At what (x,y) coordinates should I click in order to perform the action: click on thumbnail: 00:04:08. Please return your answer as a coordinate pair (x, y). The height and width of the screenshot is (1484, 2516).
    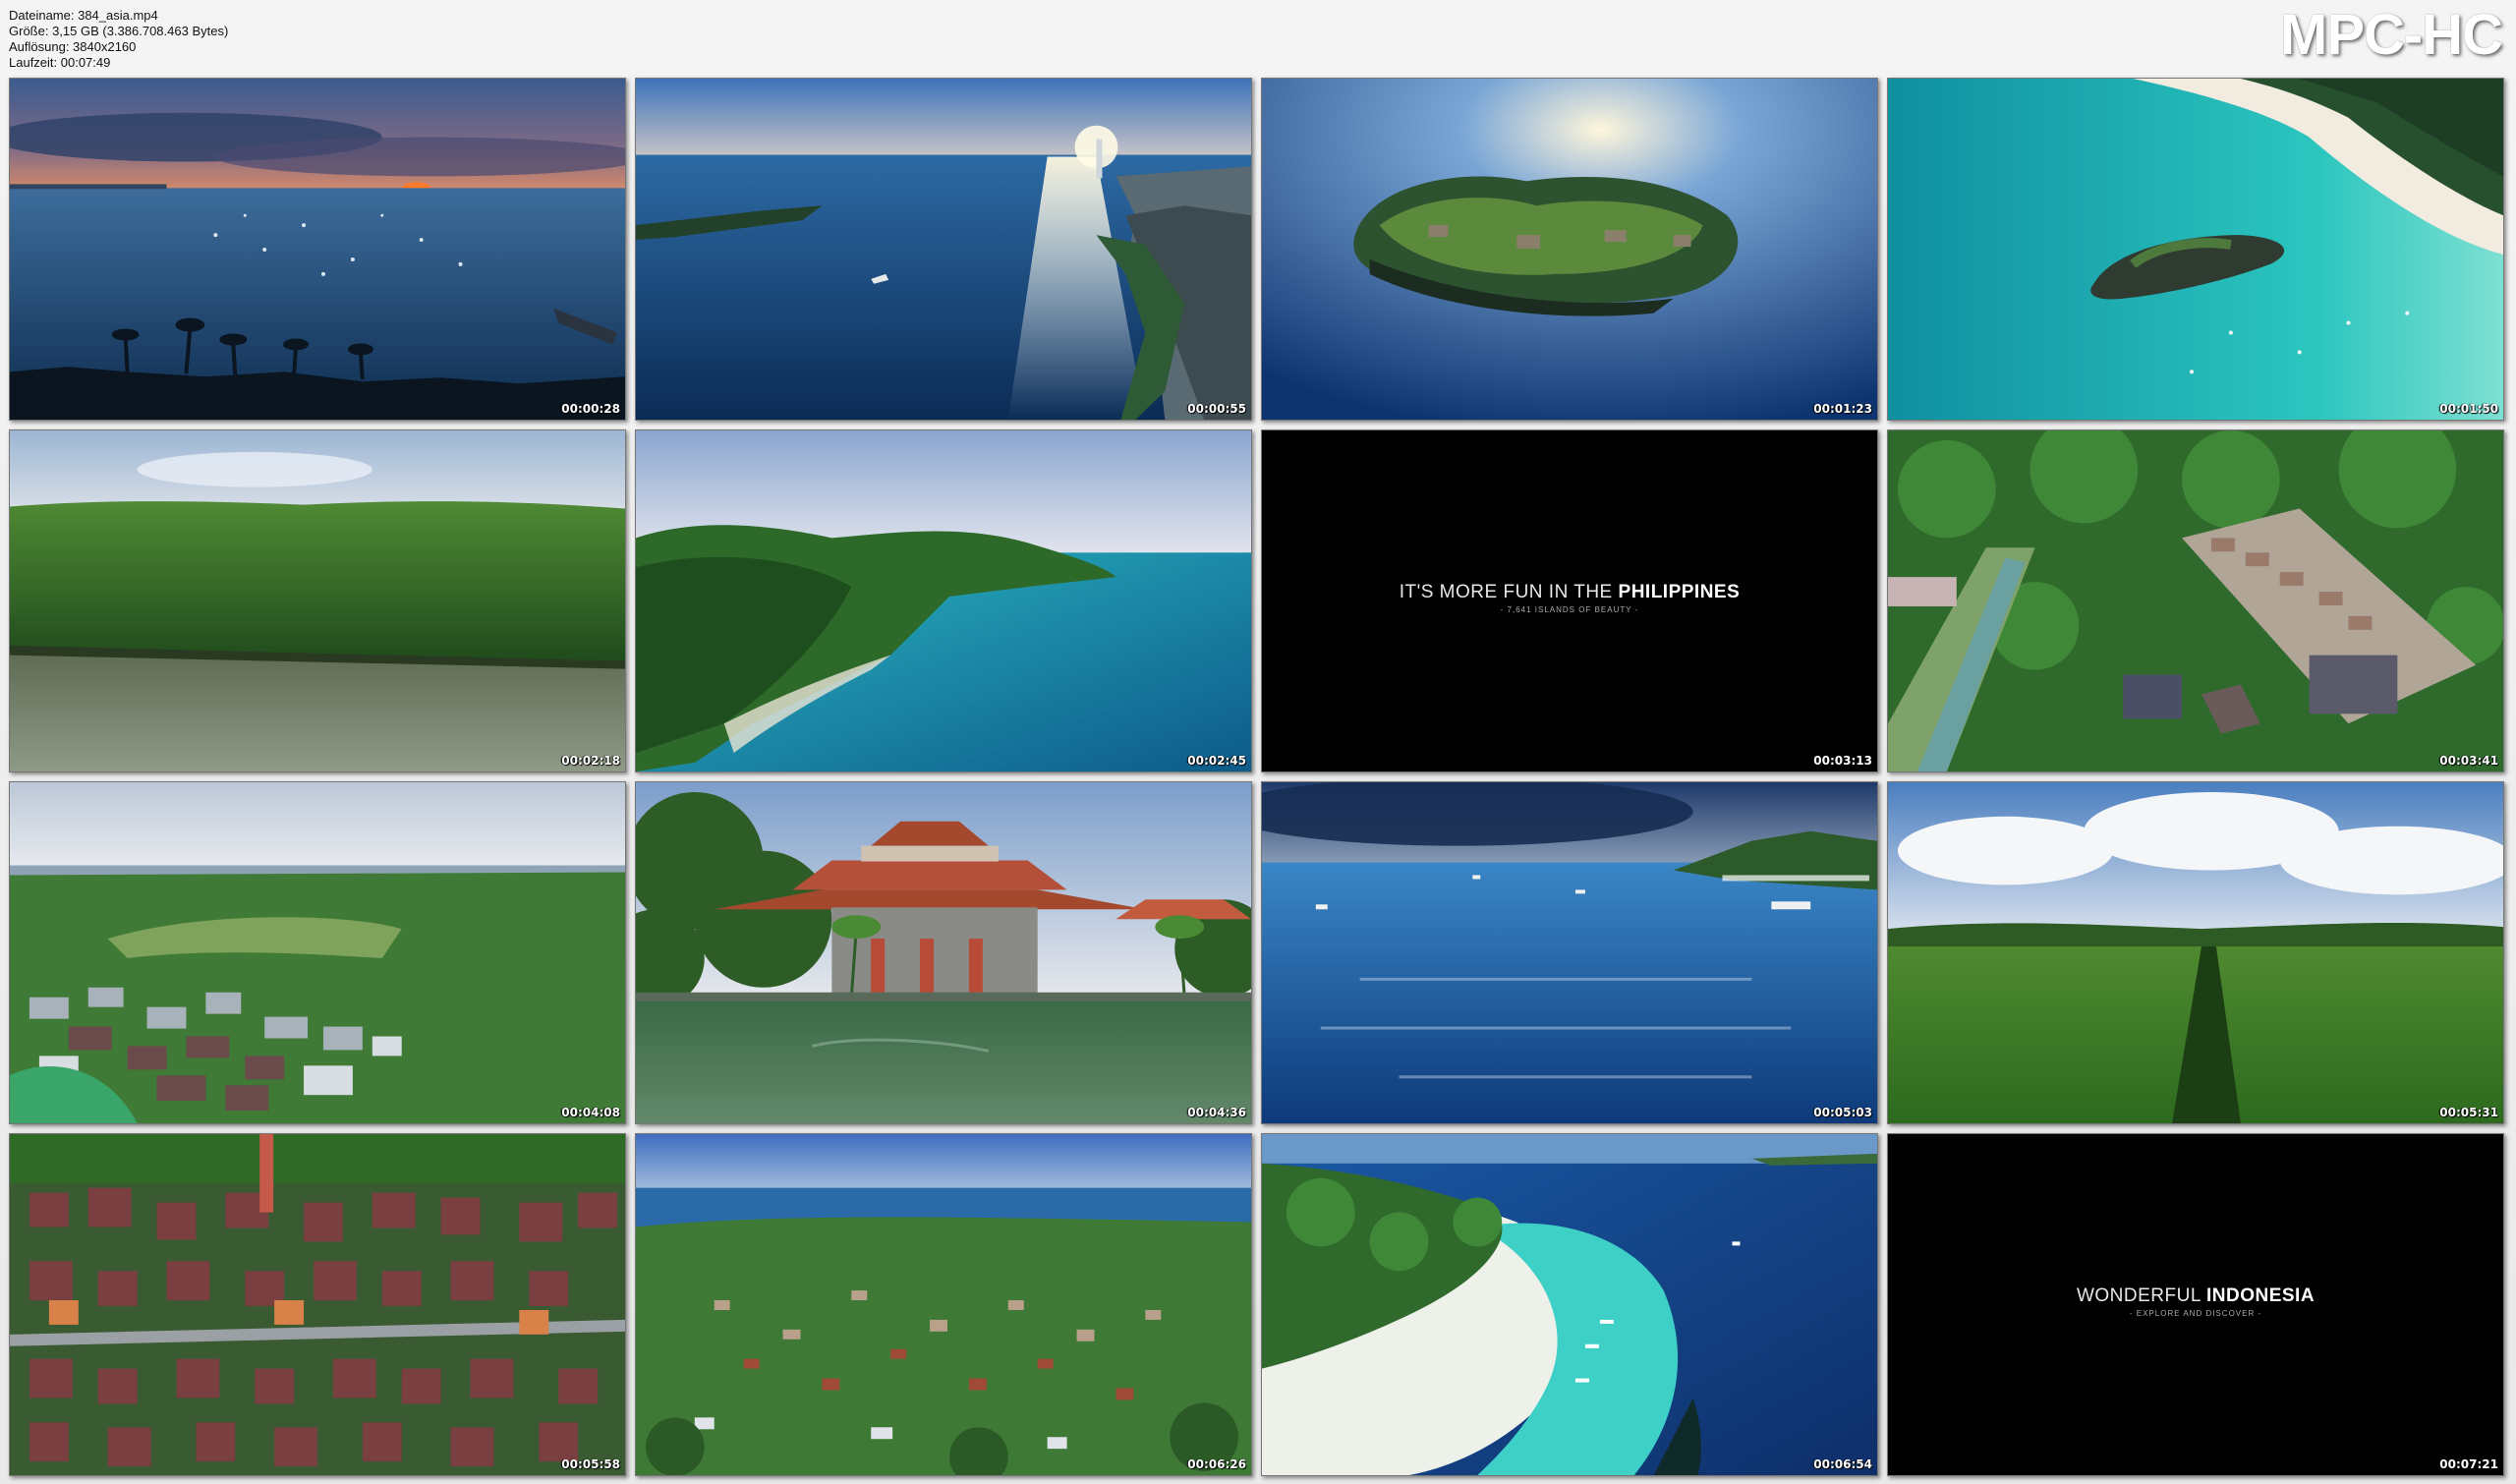
    Looking at the image, I should click on (317, 952).